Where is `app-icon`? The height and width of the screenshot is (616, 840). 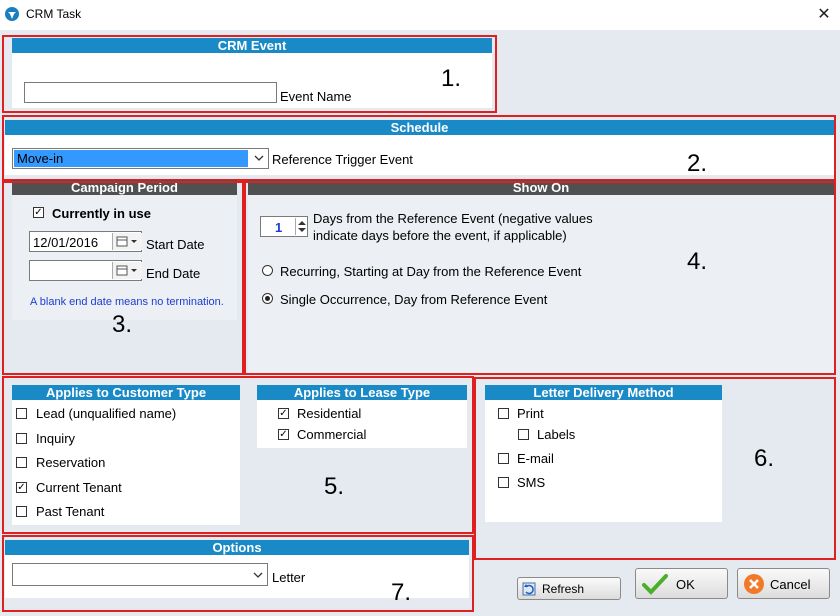 app-icon is located at coordinates (12, 14).